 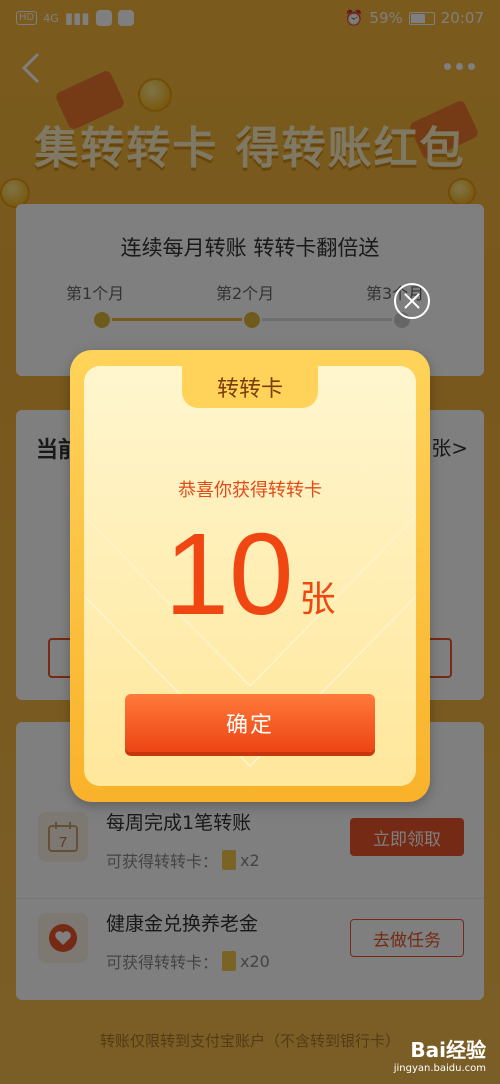 What do you see at coordinates (250, 387) in the screenshot?
I see `modal-tab-title: 转转卡` at bounding box center [250, 387].